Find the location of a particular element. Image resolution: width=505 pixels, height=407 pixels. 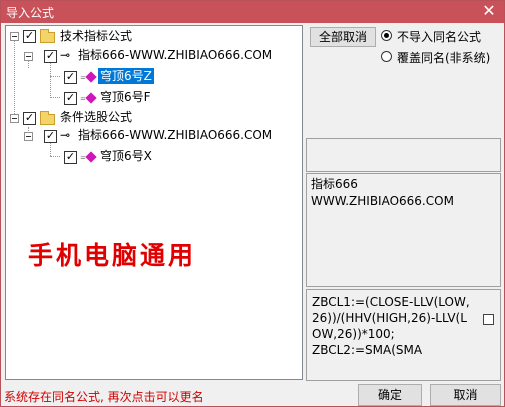

formula-info-panel: 指标666 WWW.ZHIBIAO666.COM is located at coordinates (403, 230).